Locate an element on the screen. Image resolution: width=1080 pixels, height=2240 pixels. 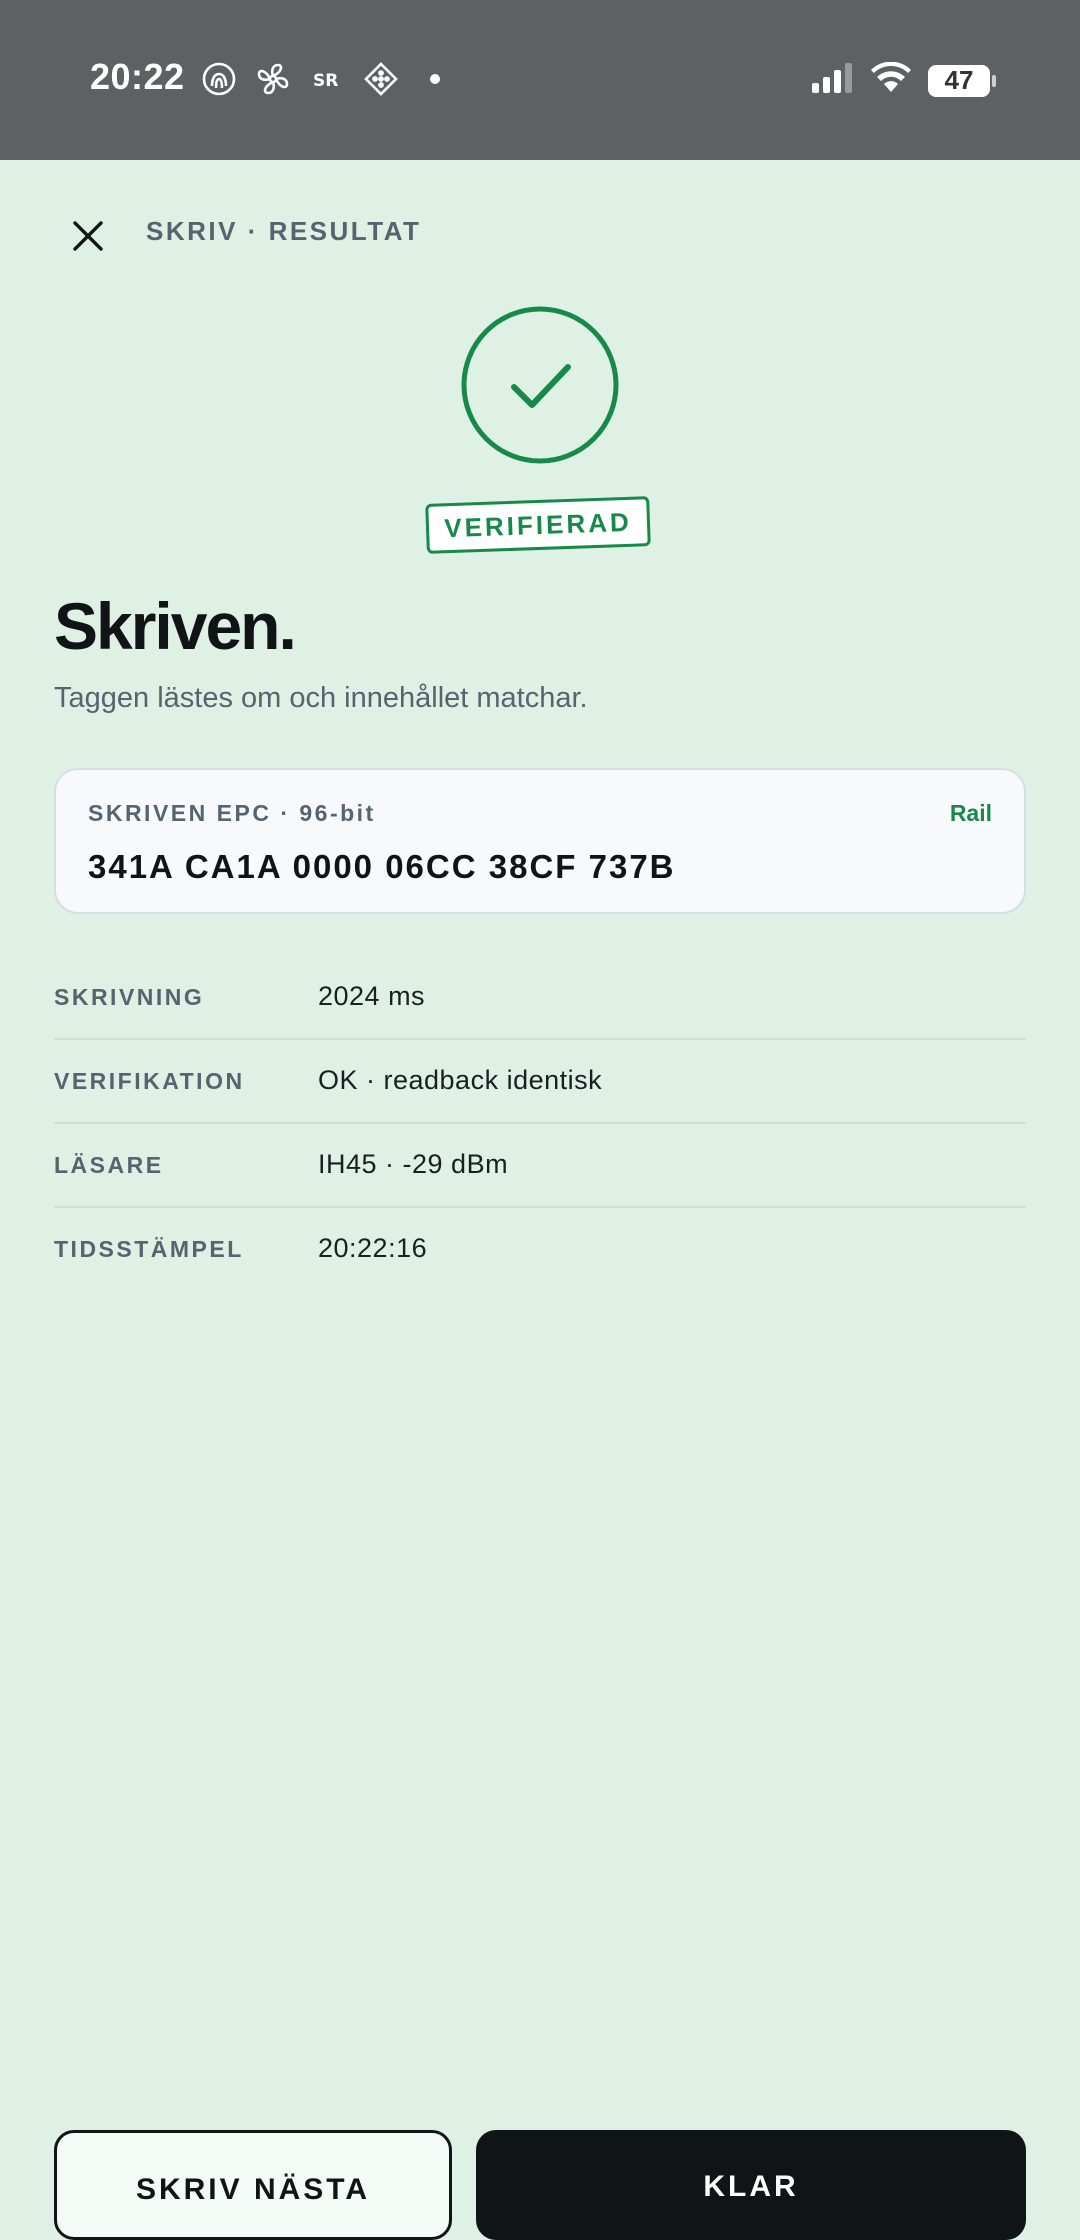
epc-label: SKRIVEN EPC · 96-bit is located at coordinates (232, 813).